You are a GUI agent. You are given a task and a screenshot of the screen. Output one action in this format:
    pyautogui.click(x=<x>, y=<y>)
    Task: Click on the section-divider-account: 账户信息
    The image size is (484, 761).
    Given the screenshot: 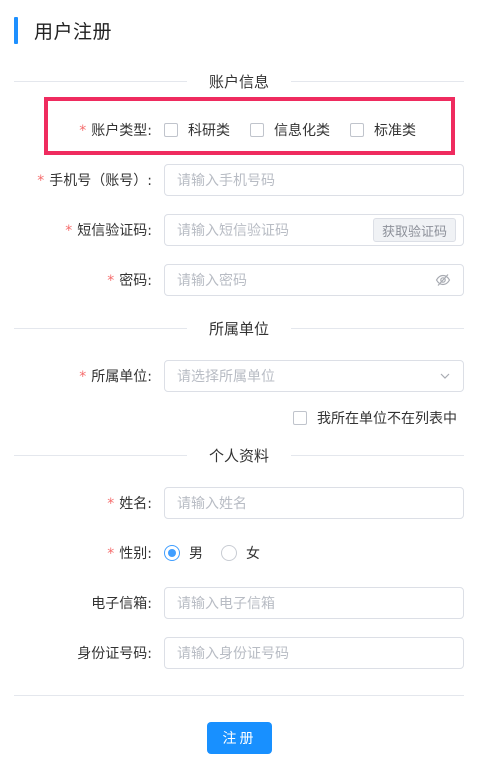 What is the action you would take?
    pyautogui.click(x=239, y=81)
    